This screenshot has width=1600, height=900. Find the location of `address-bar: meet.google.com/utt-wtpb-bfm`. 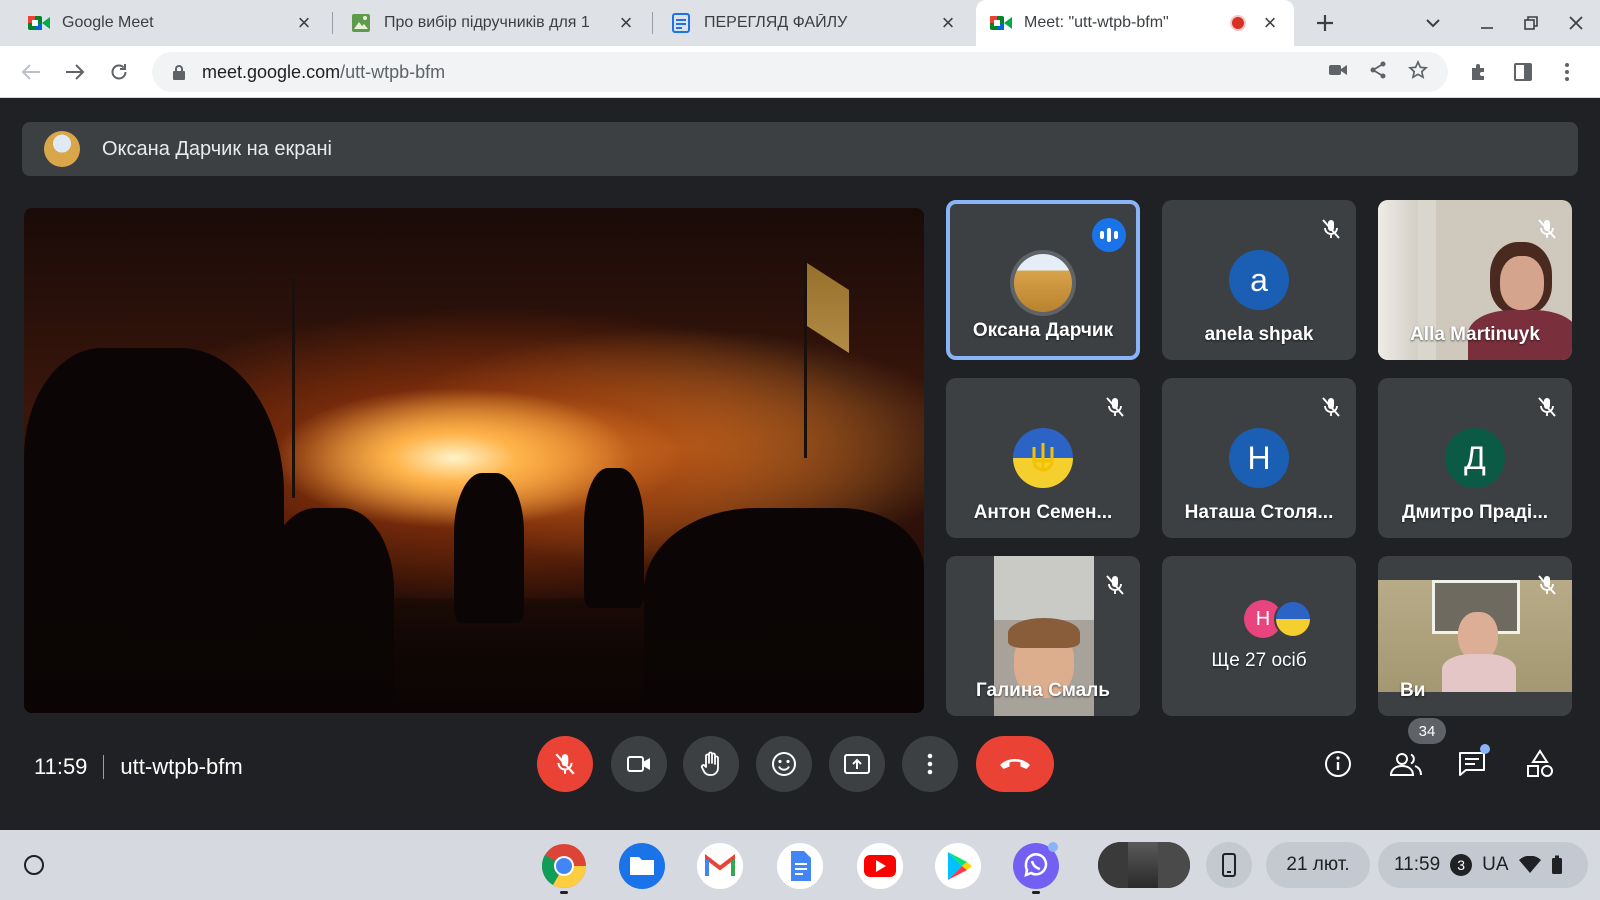

address-bar: meet.google.com/utt-wtpb-bfm is located at coordinates (800, 72).